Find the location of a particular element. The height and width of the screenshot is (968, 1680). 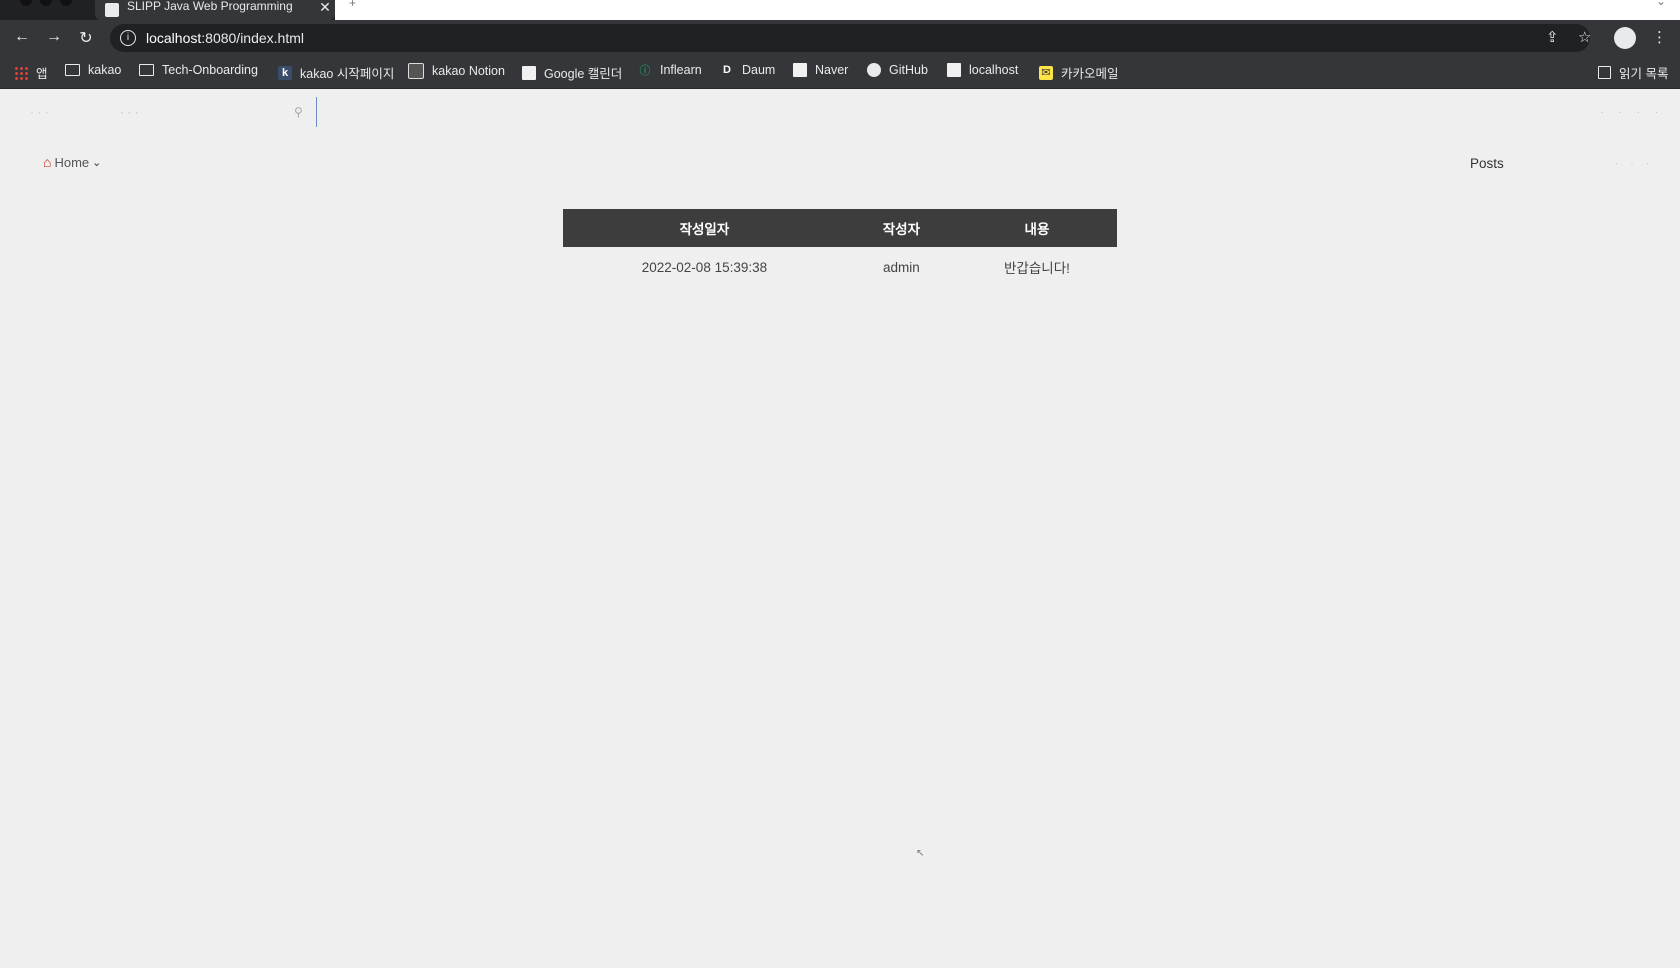

reading-list-icon is located at coordinates (1604, 72).